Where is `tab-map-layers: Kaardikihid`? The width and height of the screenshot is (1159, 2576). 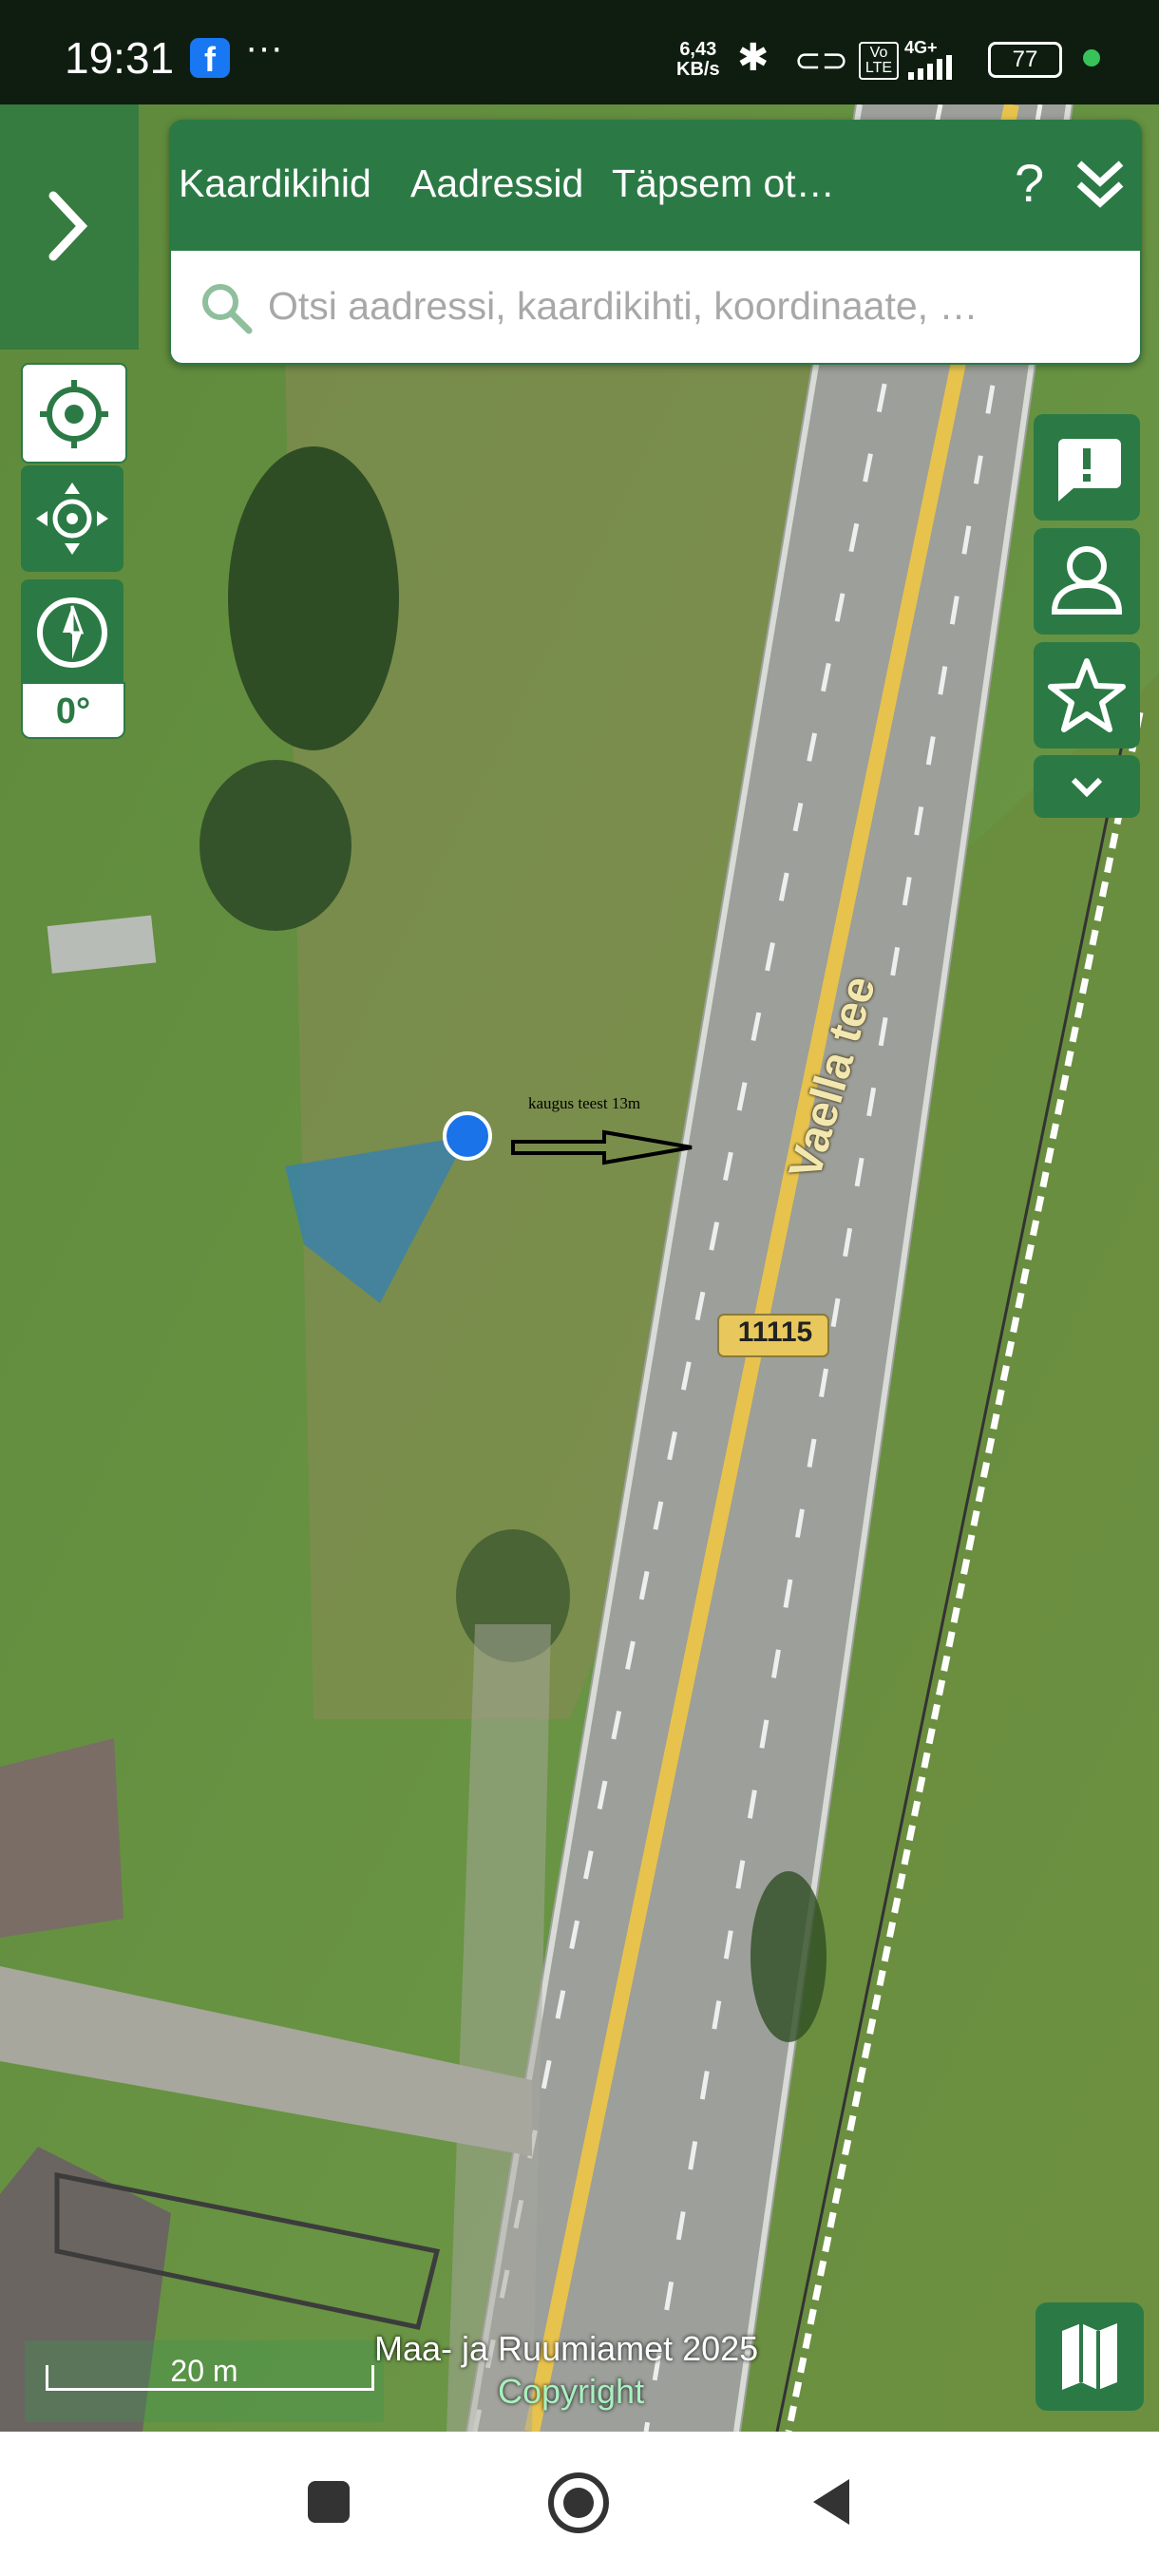 tab-map-layers: Kaardikihid is located at coordinates (275, 183).